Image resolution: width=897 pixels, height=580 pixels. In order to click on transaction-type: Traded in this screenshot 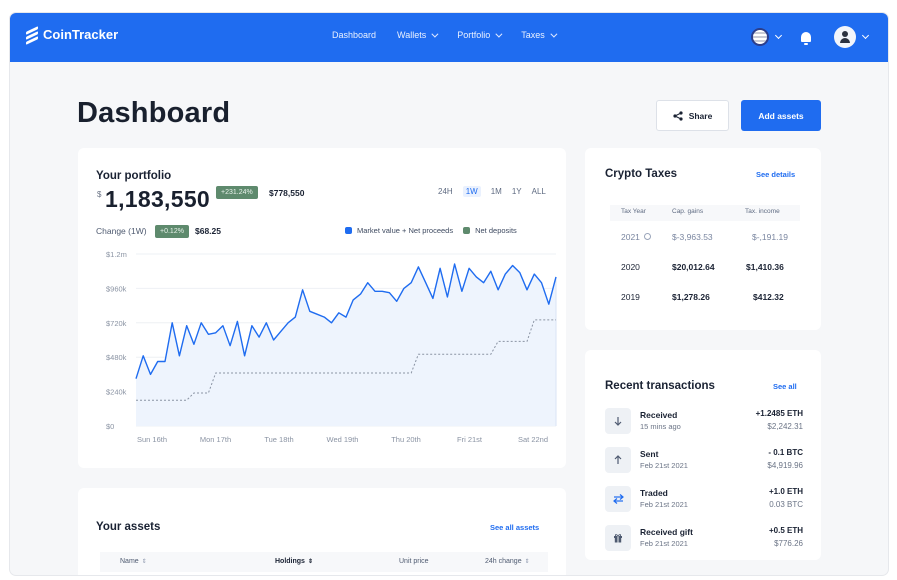, I will do `click(654, 493)`.